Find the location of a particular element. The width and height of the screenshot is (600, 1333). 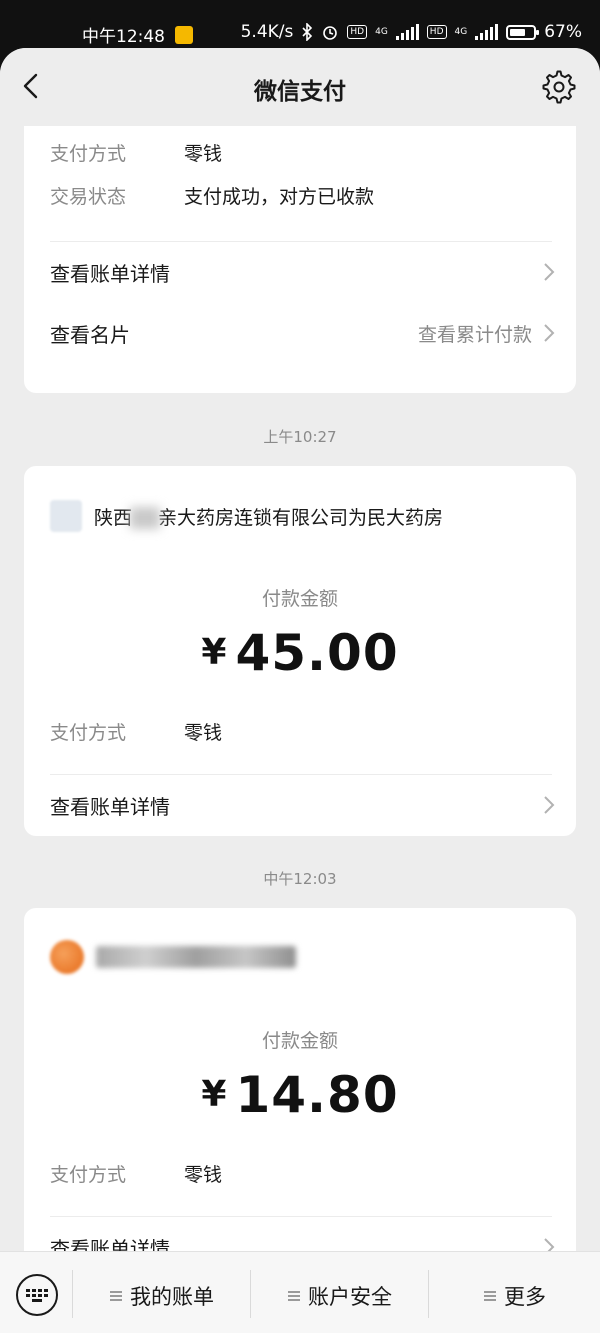

merchant-name: 陕西 亲大药房连锁有限公司为民大药房 is located at coordinates (268, 516).